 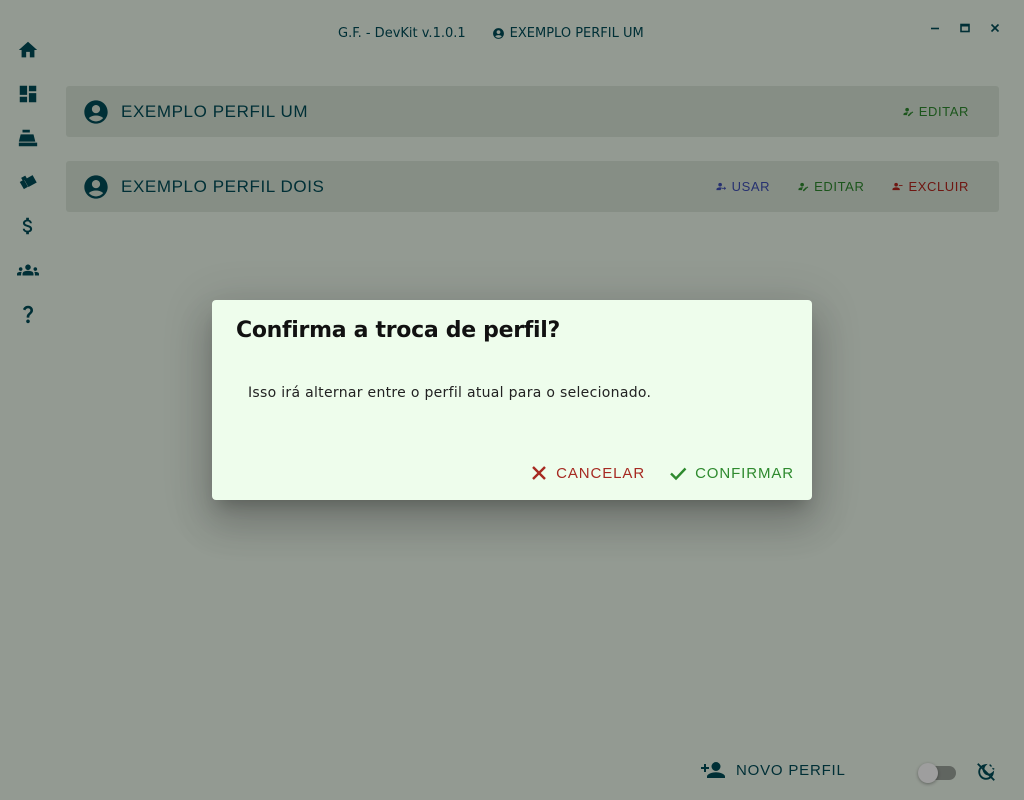 I want to click on confirm-button: CONFIRMAR, so click(x=731, y=473).